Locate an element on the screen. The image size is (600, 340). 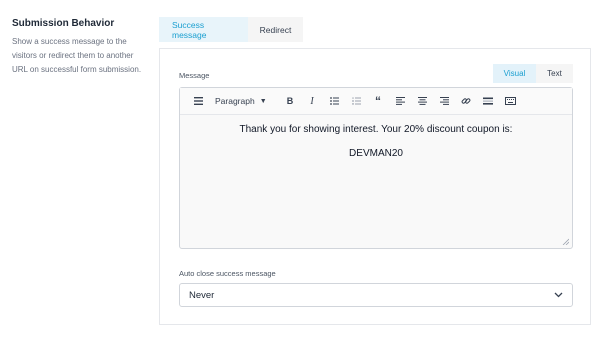
align-center-icon is located at coordinates (422, 101).